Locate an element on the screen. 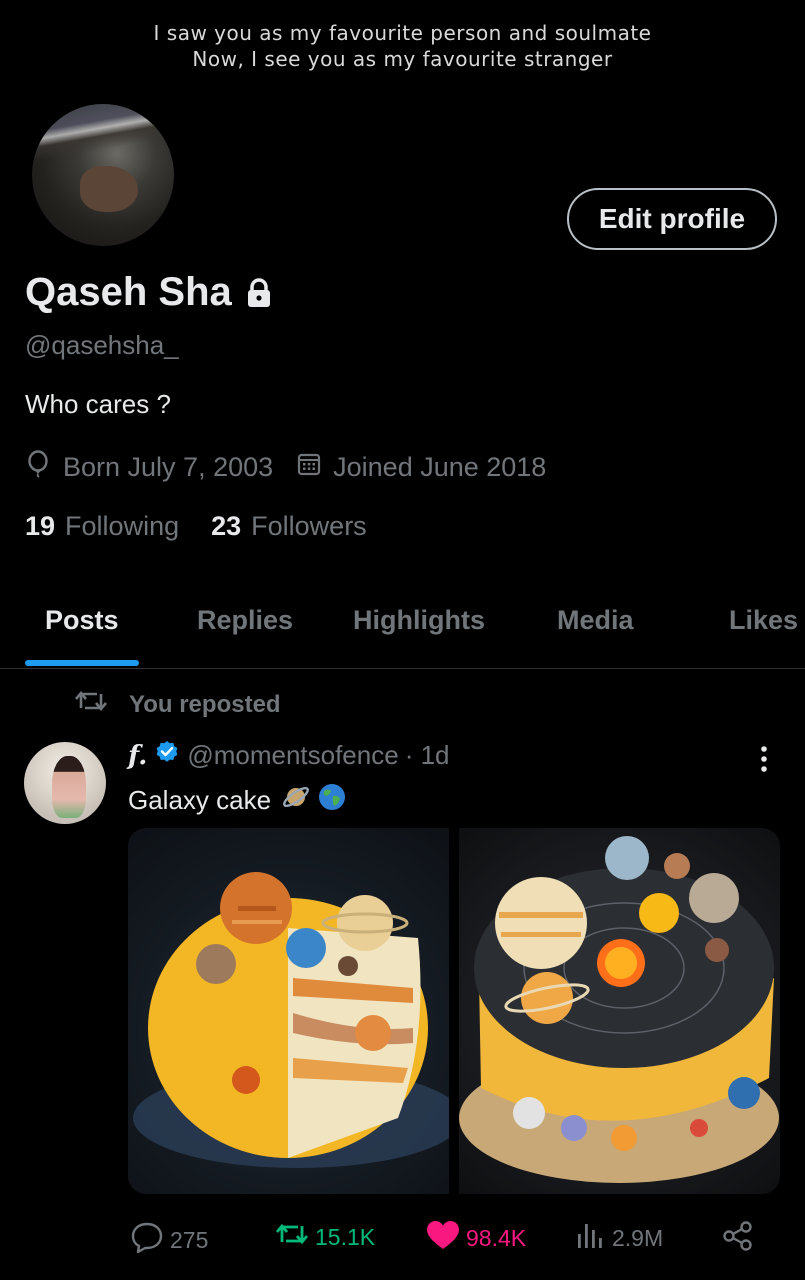 This screenshot has width=805, height=1280. post-author-handle: @momentsofence is located at coordinates (292, 755).